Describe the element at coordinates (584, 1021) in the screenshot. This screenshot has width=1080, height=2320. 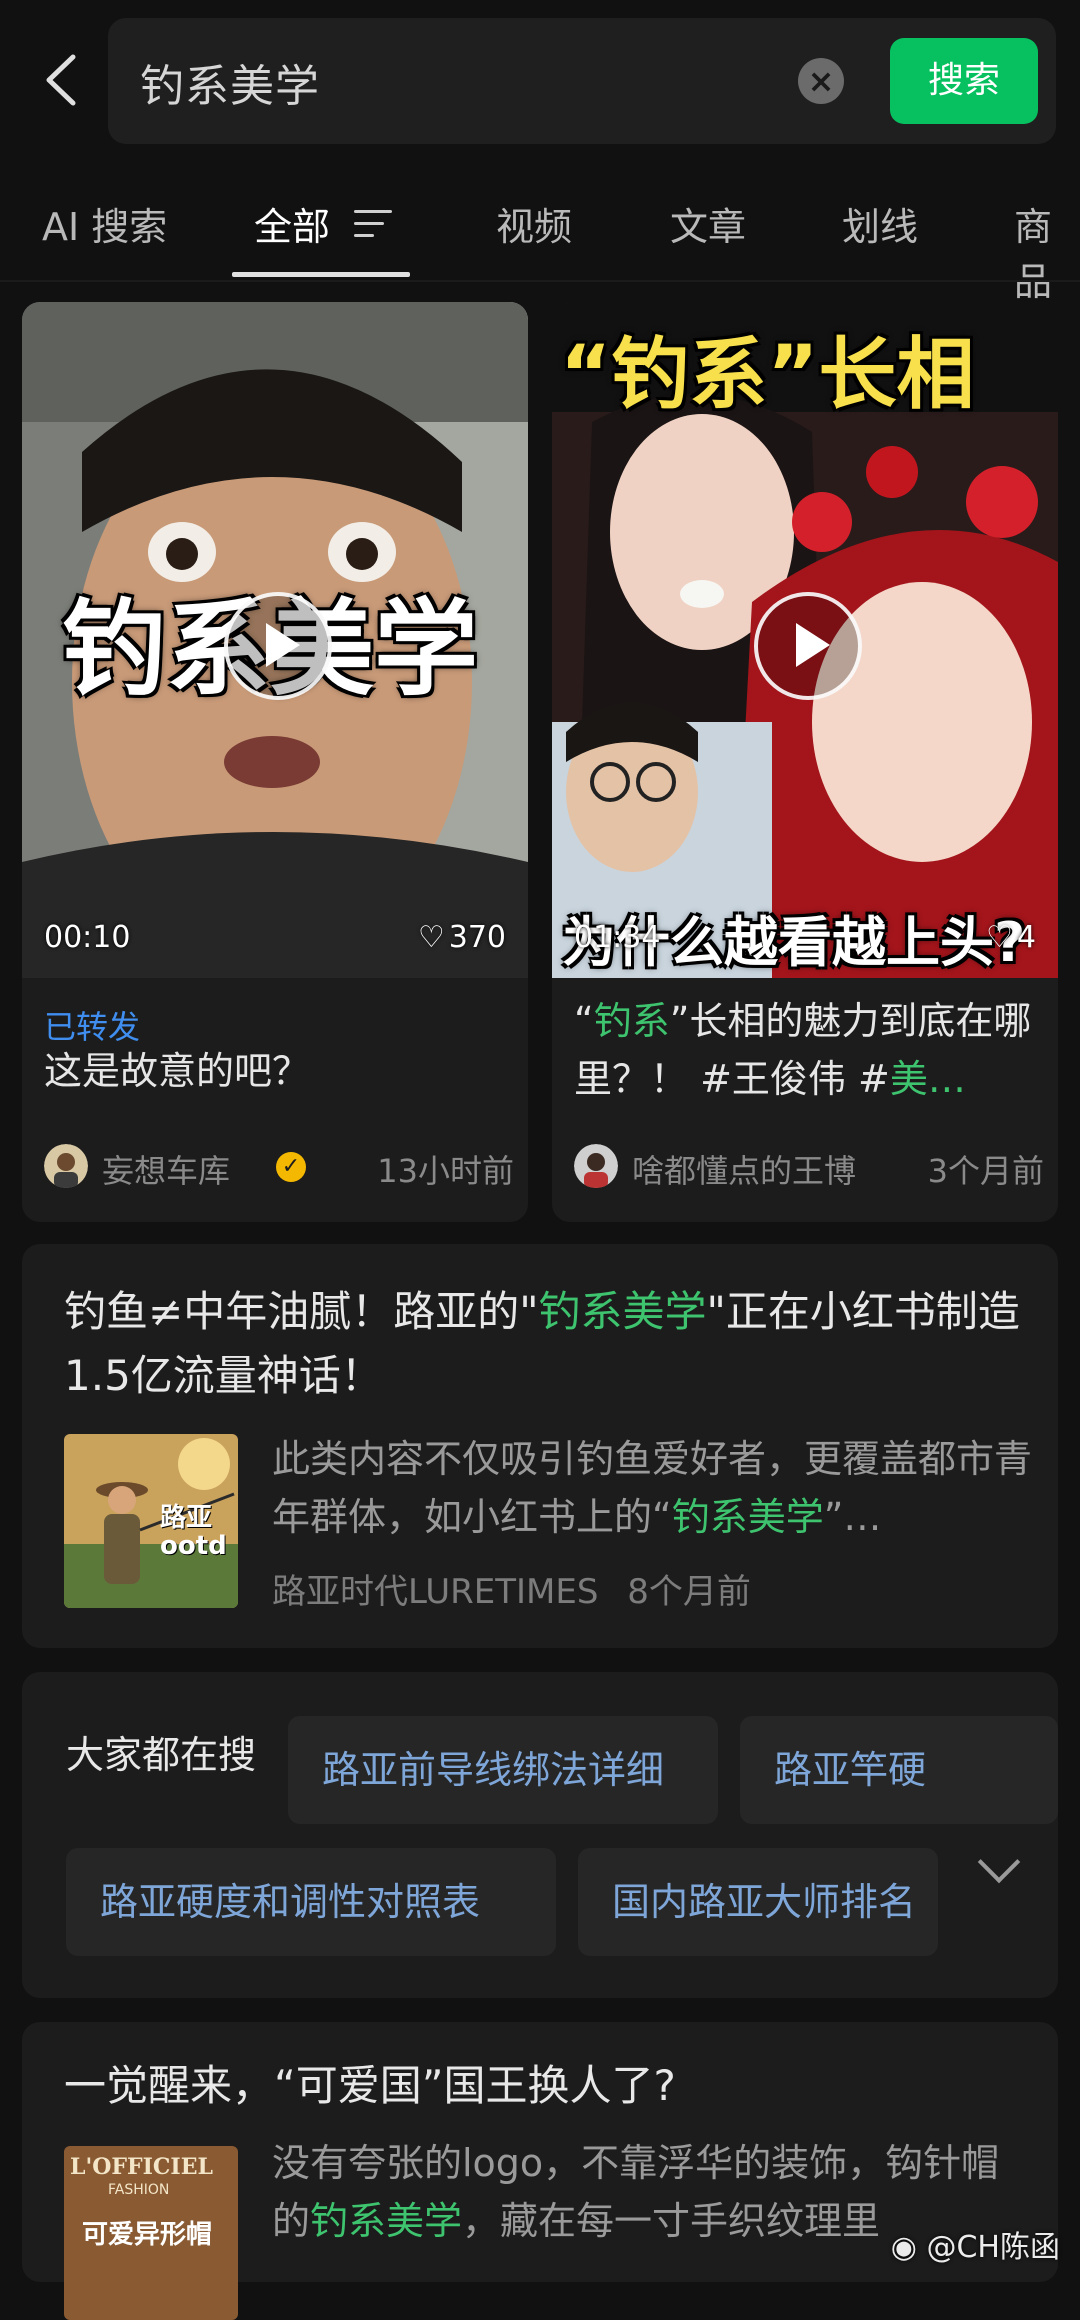
I see `title-text: “` at that location.